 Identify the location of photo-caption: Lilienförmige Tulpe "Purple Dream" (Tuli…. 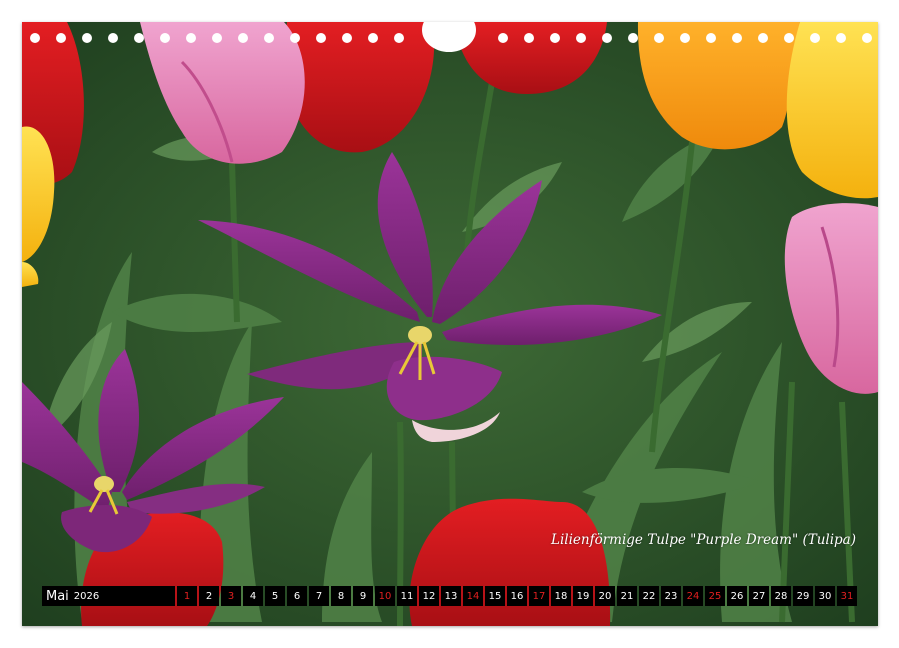
(703, 540).